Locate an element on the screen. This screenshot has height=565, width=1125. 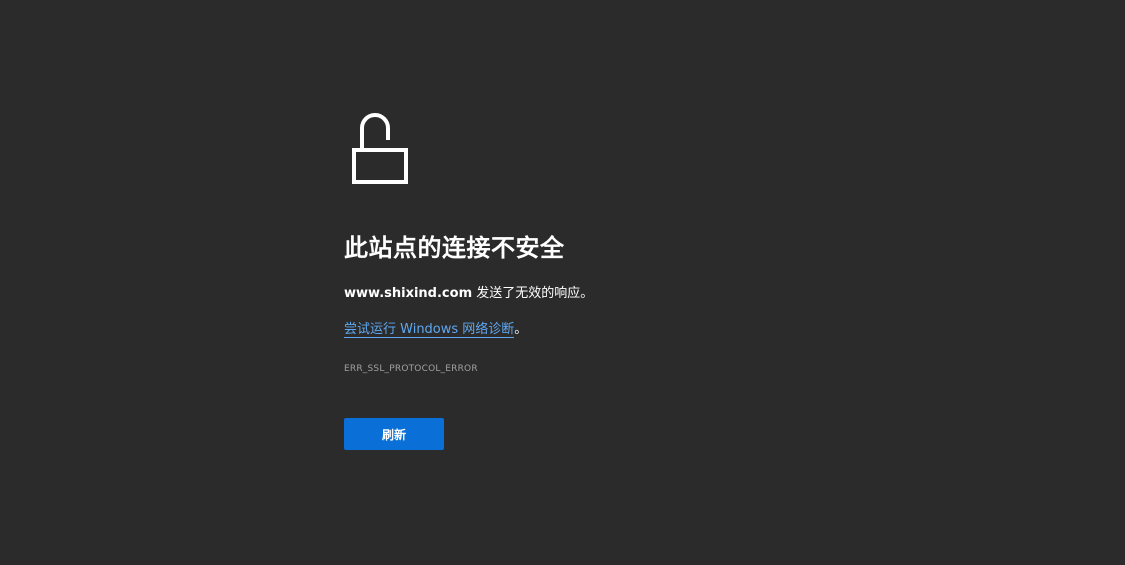
suggestion-suffix: 。 is located at coordinates (521, 329).